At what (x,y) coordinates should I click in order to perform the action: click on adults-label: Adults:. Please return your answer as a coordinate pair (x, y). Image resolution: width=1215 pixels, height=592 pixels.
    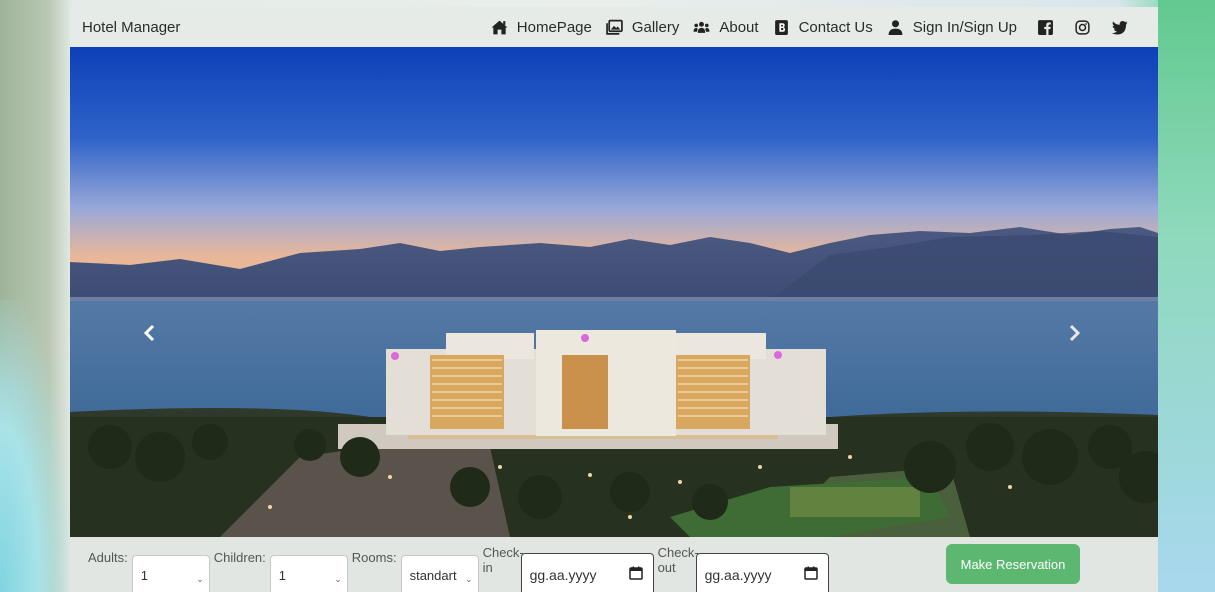
    Looking at the image, I should click on (108, 557).